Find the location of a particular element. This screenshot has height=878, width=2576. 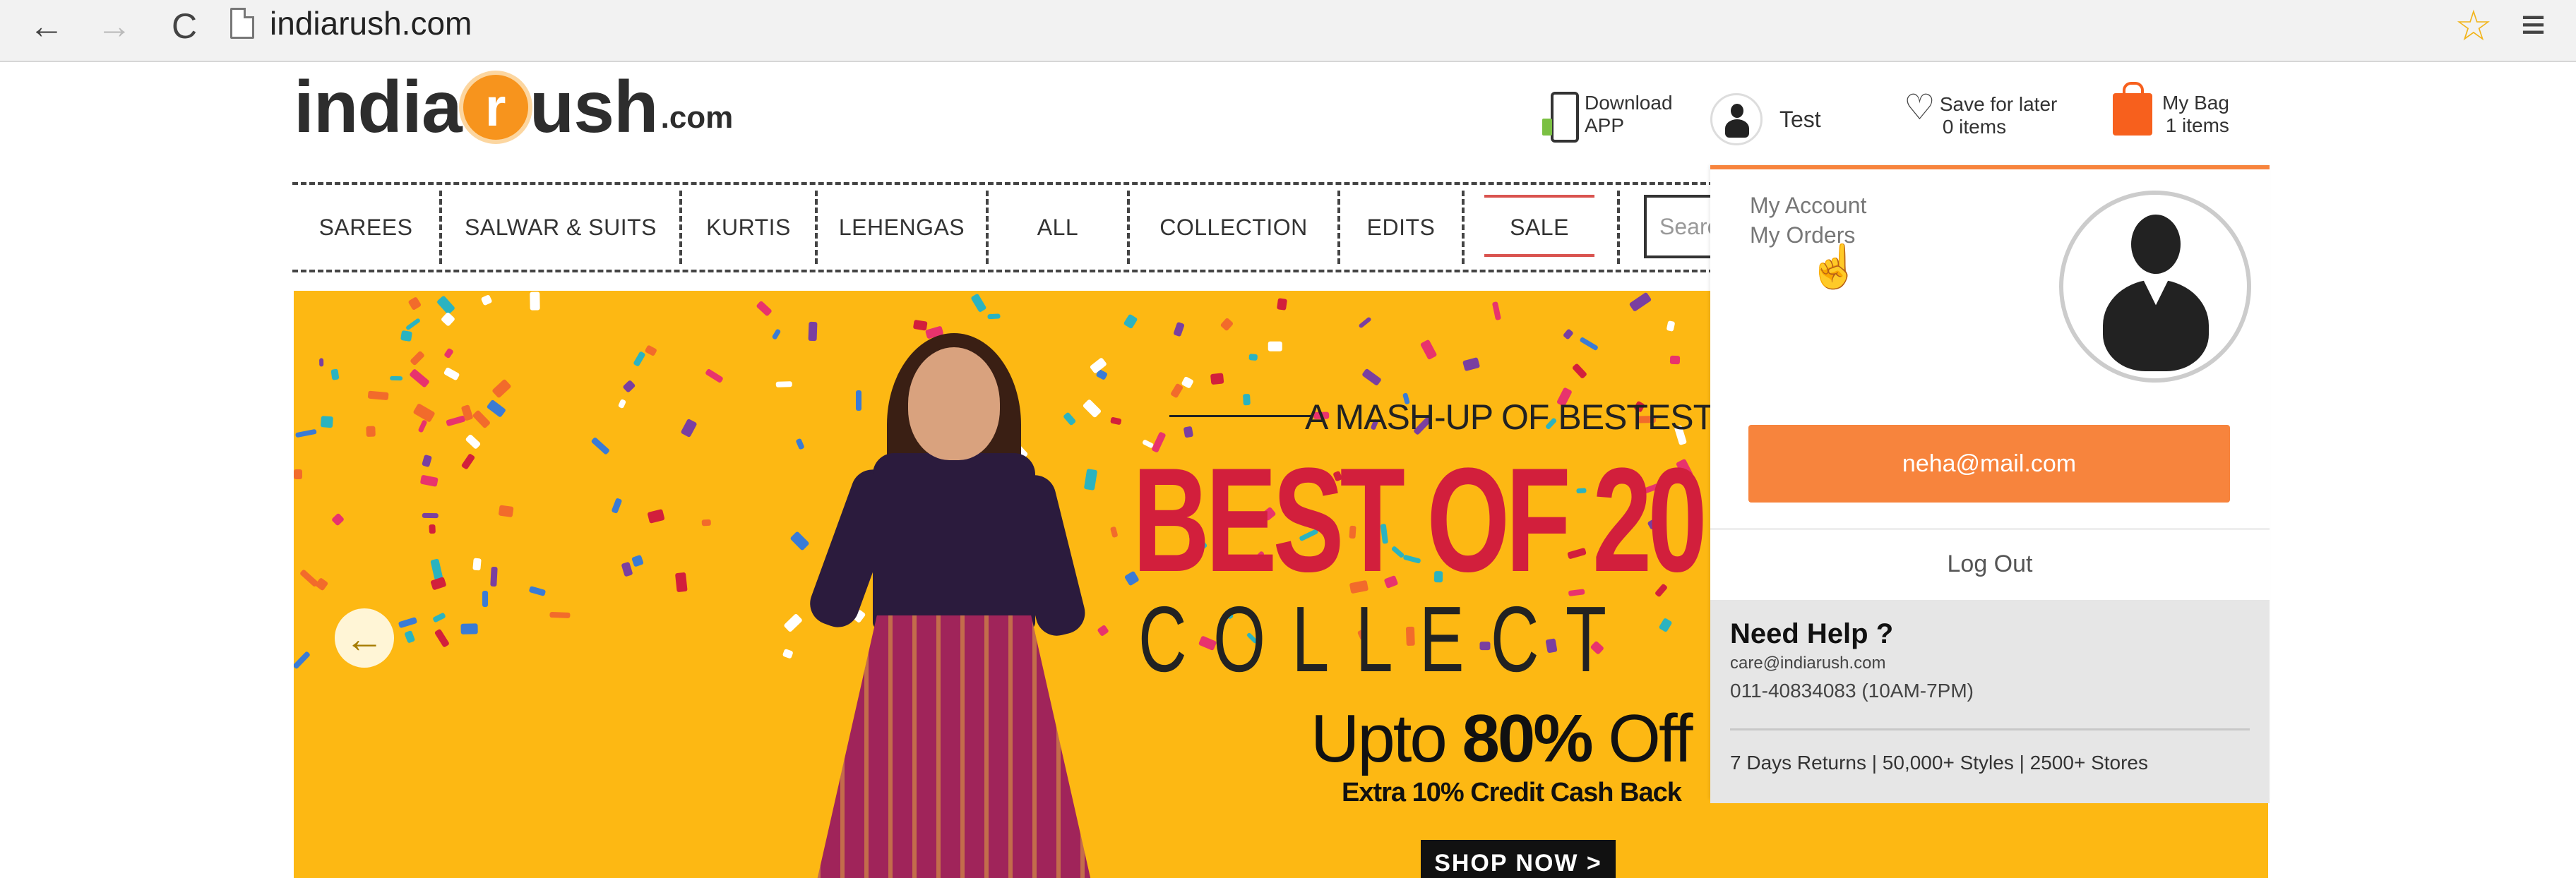

nav-edits: EDITS is located at coordinates (1401, 228).